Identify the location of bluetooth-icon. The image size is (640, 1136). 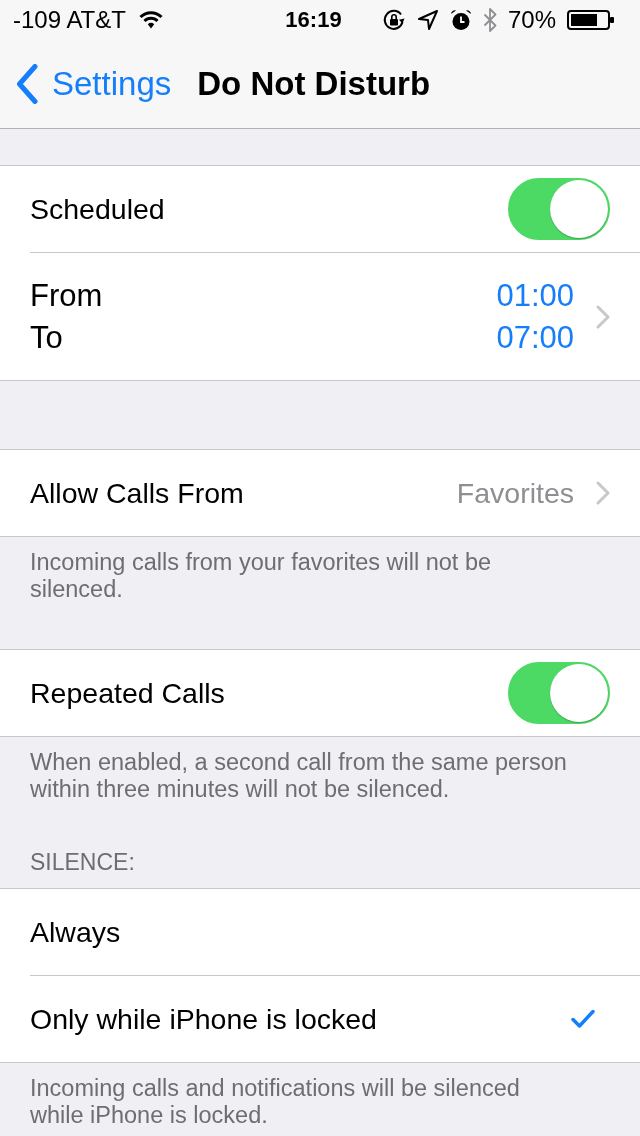
(489, 20).